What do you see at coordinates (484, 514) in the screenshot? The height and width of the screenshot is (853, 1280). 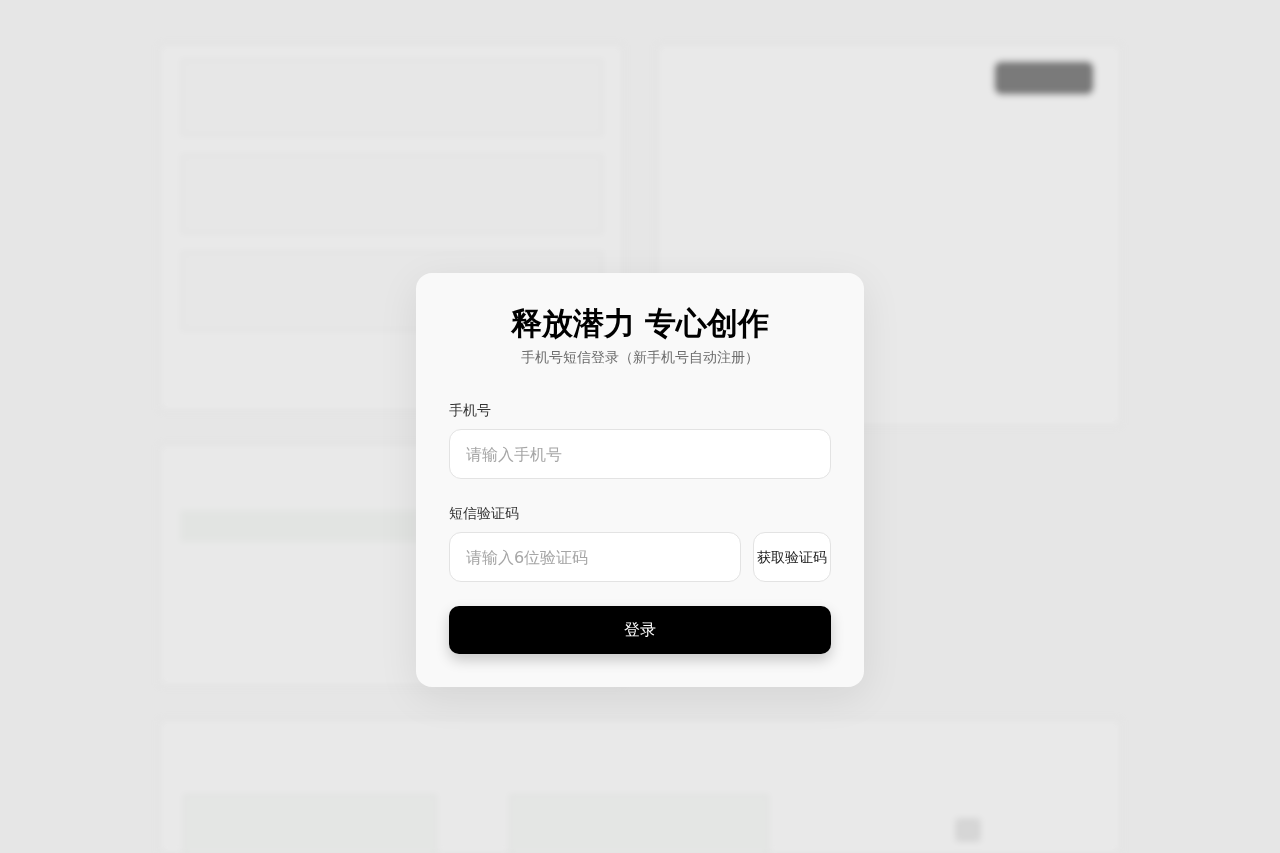 I see `field-label: 短信验证码` at bounding box center [484, 514].